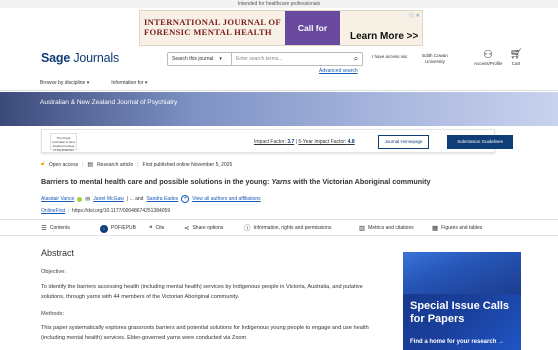 This screenshot has width=558, height=350. What do you see at coordinates (480, 142) in the screenshot?
I see `submission-guidelines-button: Submission Guidelines` at bounding box center [480, 142].